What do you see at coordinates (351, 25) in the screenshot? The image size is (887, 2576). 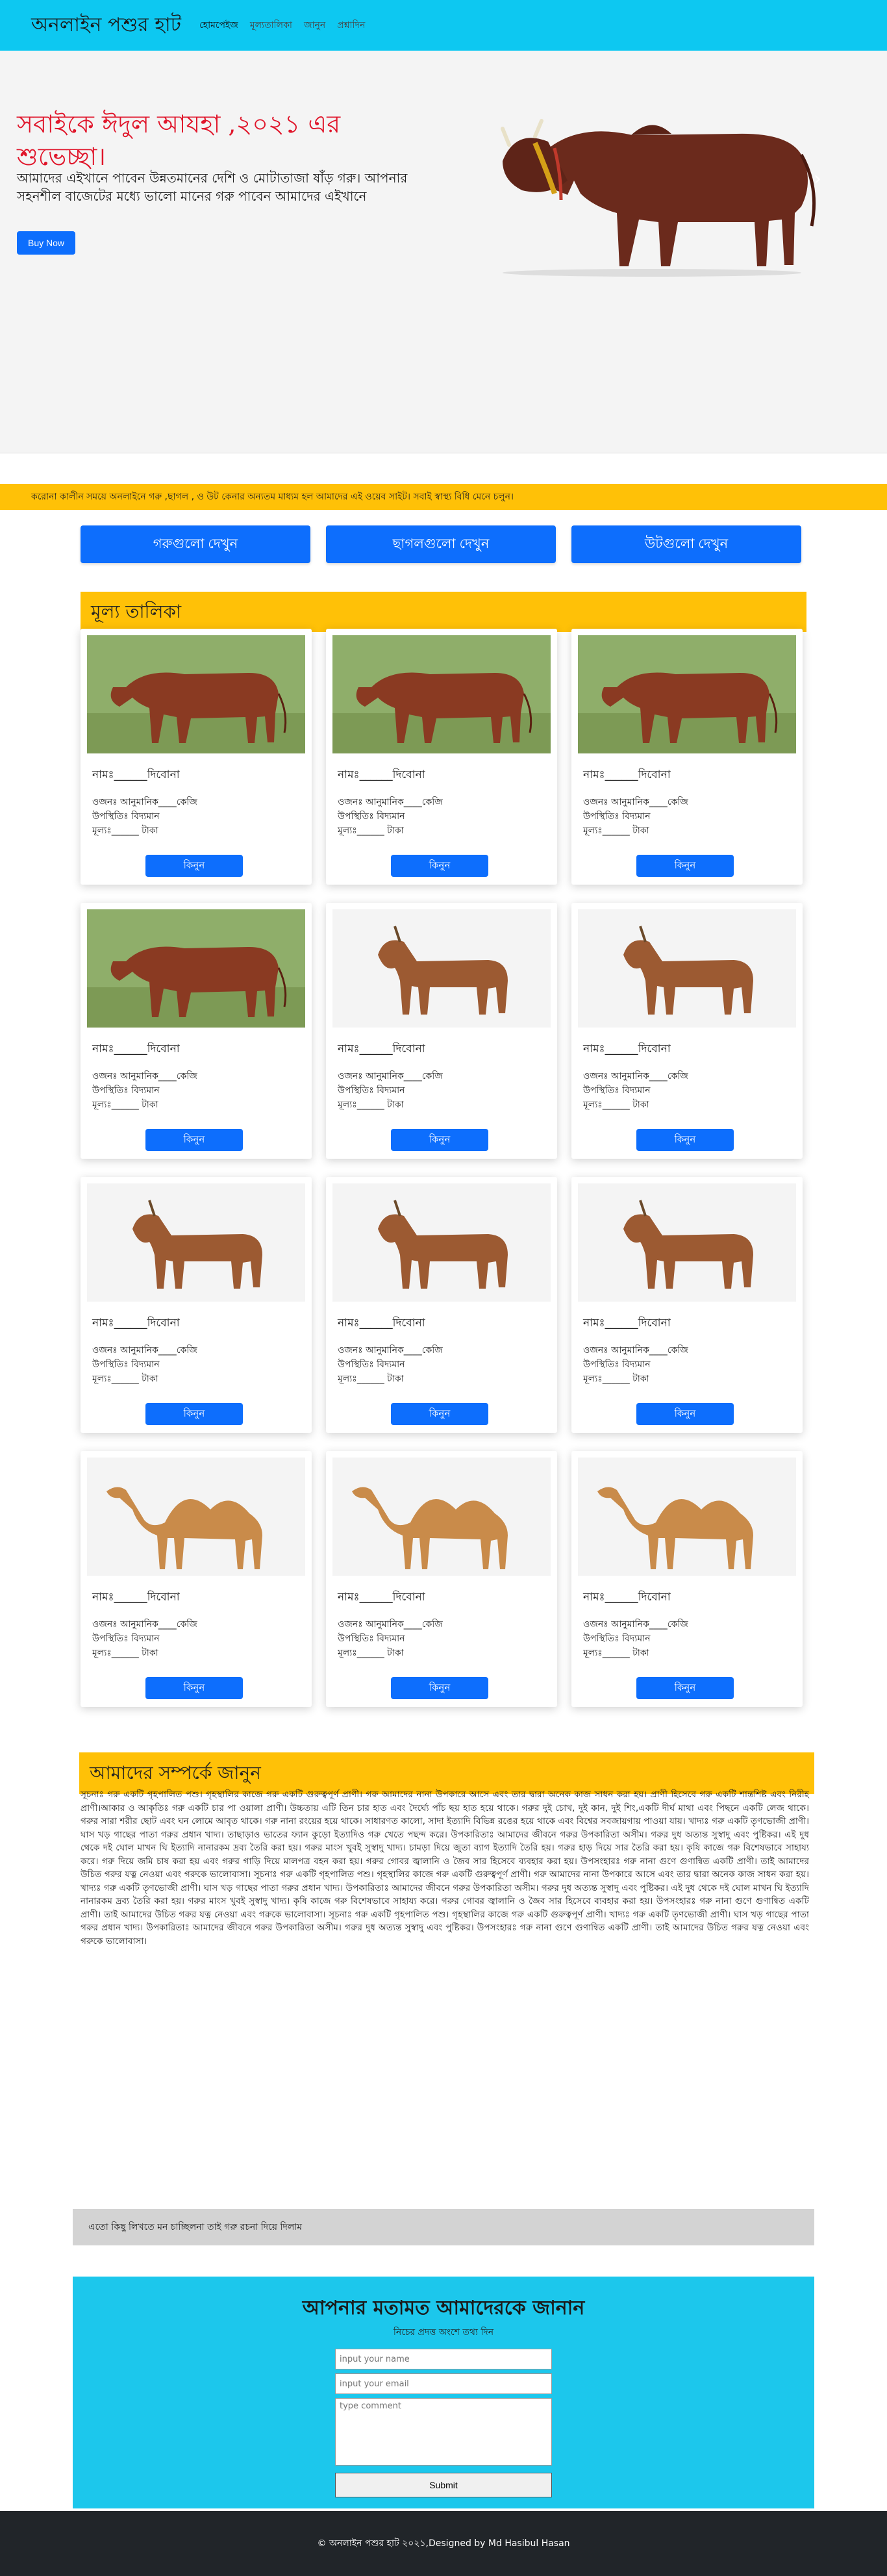 I see `nav-link-faq: প্রশ্নাদিন` at bounding box center [351, 25].